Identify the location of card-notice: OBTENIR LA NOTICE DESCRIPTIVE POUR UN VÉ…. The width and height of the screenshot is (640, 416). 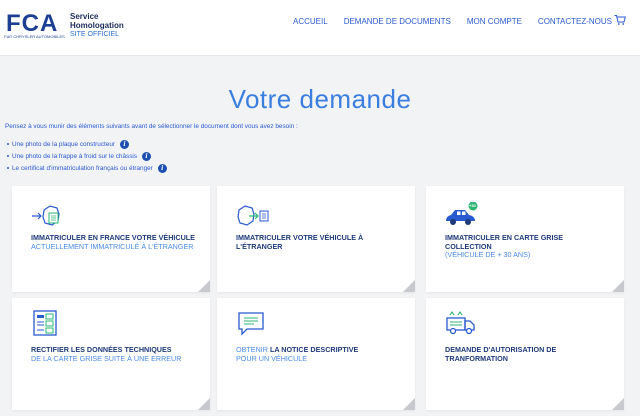
(316, 354).